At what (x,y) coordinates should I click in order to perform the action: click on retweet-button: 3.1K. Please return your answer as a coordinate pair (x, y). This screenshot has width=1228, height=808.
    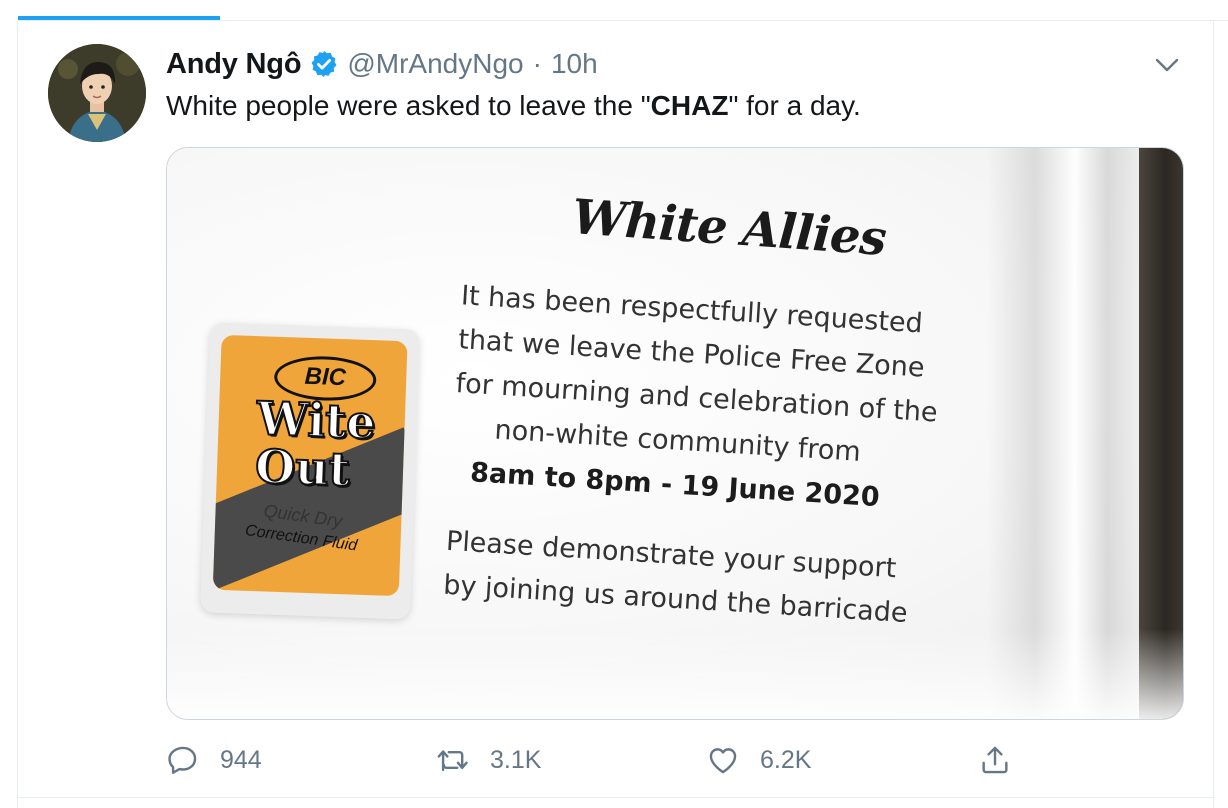
    Looking at the image, I should click on (488, 760).